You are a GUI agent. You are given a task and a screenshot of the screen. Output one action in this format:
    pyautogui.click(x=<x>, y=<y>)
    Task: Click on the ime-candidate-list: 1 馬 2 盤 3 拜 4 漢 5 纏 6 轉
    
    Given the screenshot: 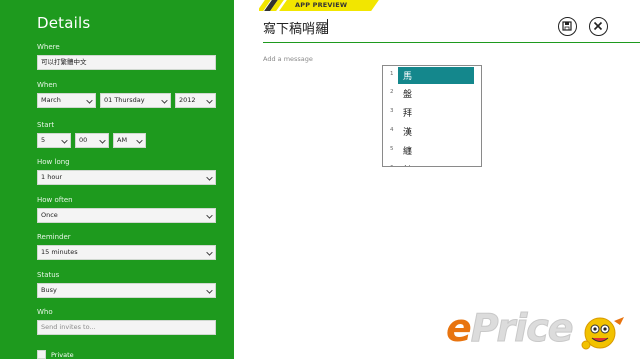 What is the action you would take?
    pyautogui.click(x=432, y=116)
    